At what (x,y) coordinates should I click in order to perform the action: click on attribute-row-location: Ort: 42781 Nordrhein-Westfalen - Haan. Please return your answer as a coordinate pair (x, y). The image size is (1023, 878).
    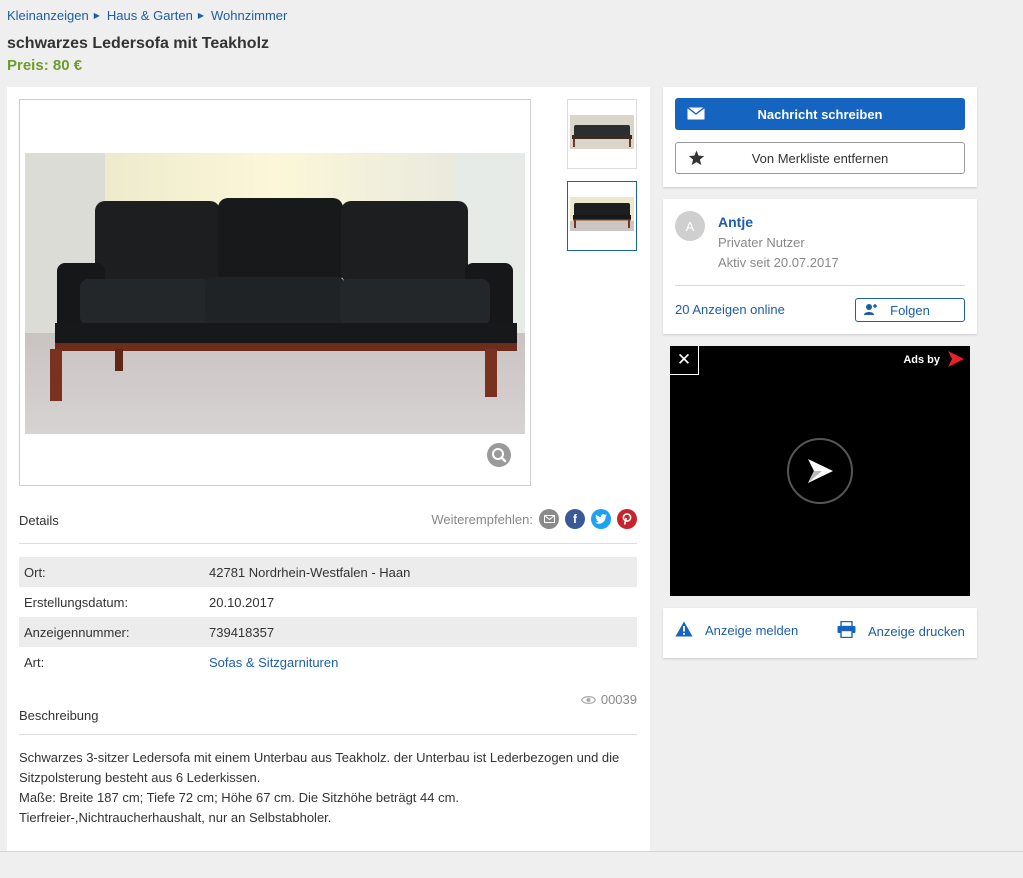
    Looking at the image, I should click on (328, 572).